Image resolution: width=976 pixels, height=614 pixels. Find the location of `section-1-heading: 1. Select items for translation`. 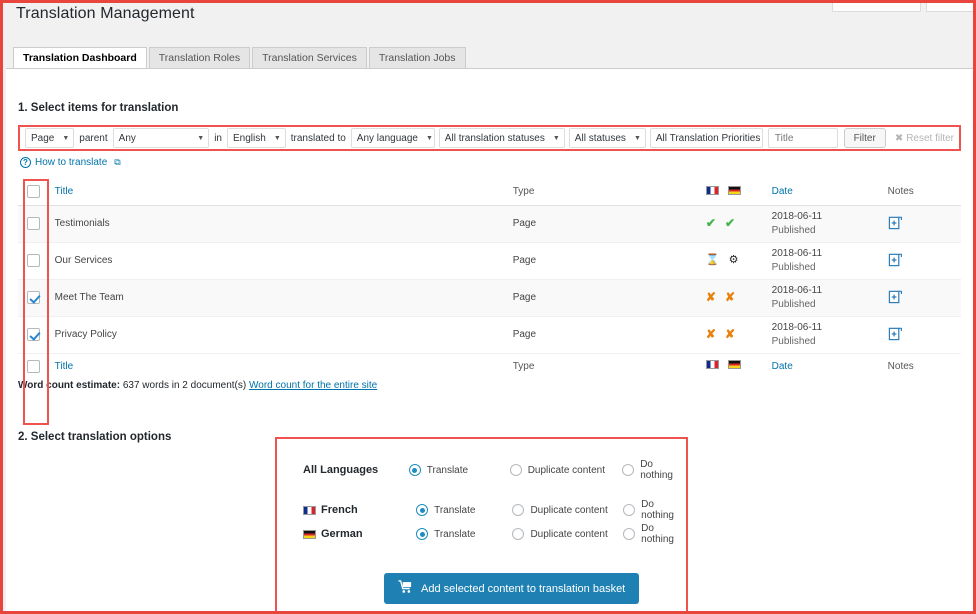

section-1-heading: 1. Select items for translation is located at coordinates (98, 108).